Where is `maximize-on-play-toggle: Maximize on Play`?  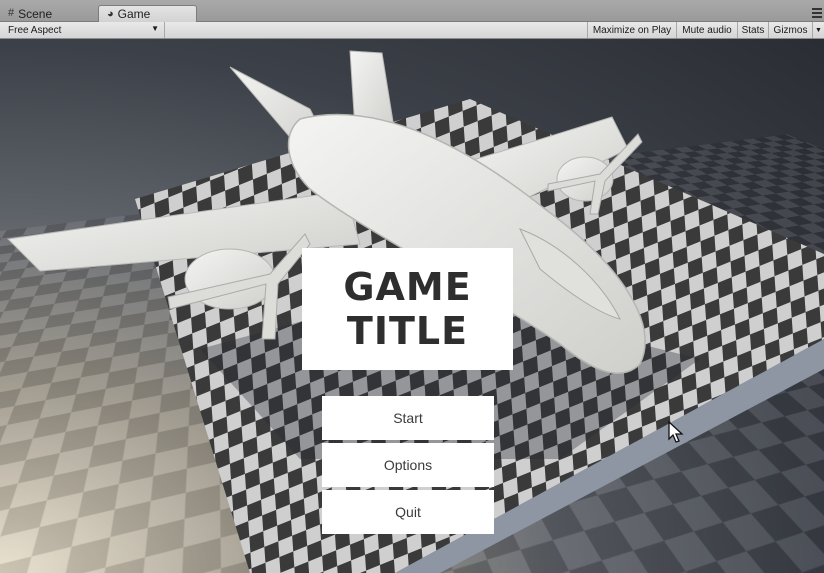
maximize-on-play-toggle: Maximize on Play is located at coordinates (631, 30).